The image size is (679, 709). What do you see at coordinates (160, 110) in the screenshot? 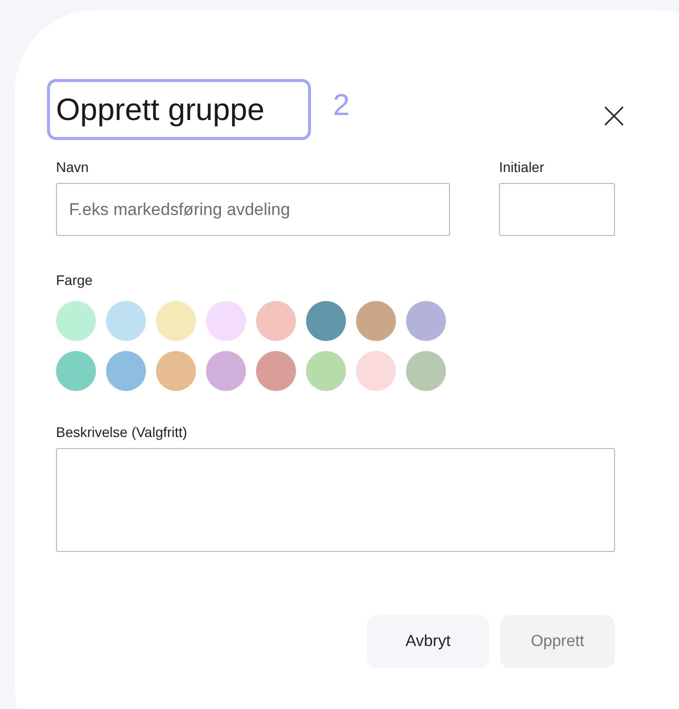
I see `dialog-title: Opprett gruppe` at bounding box center [160, 110].